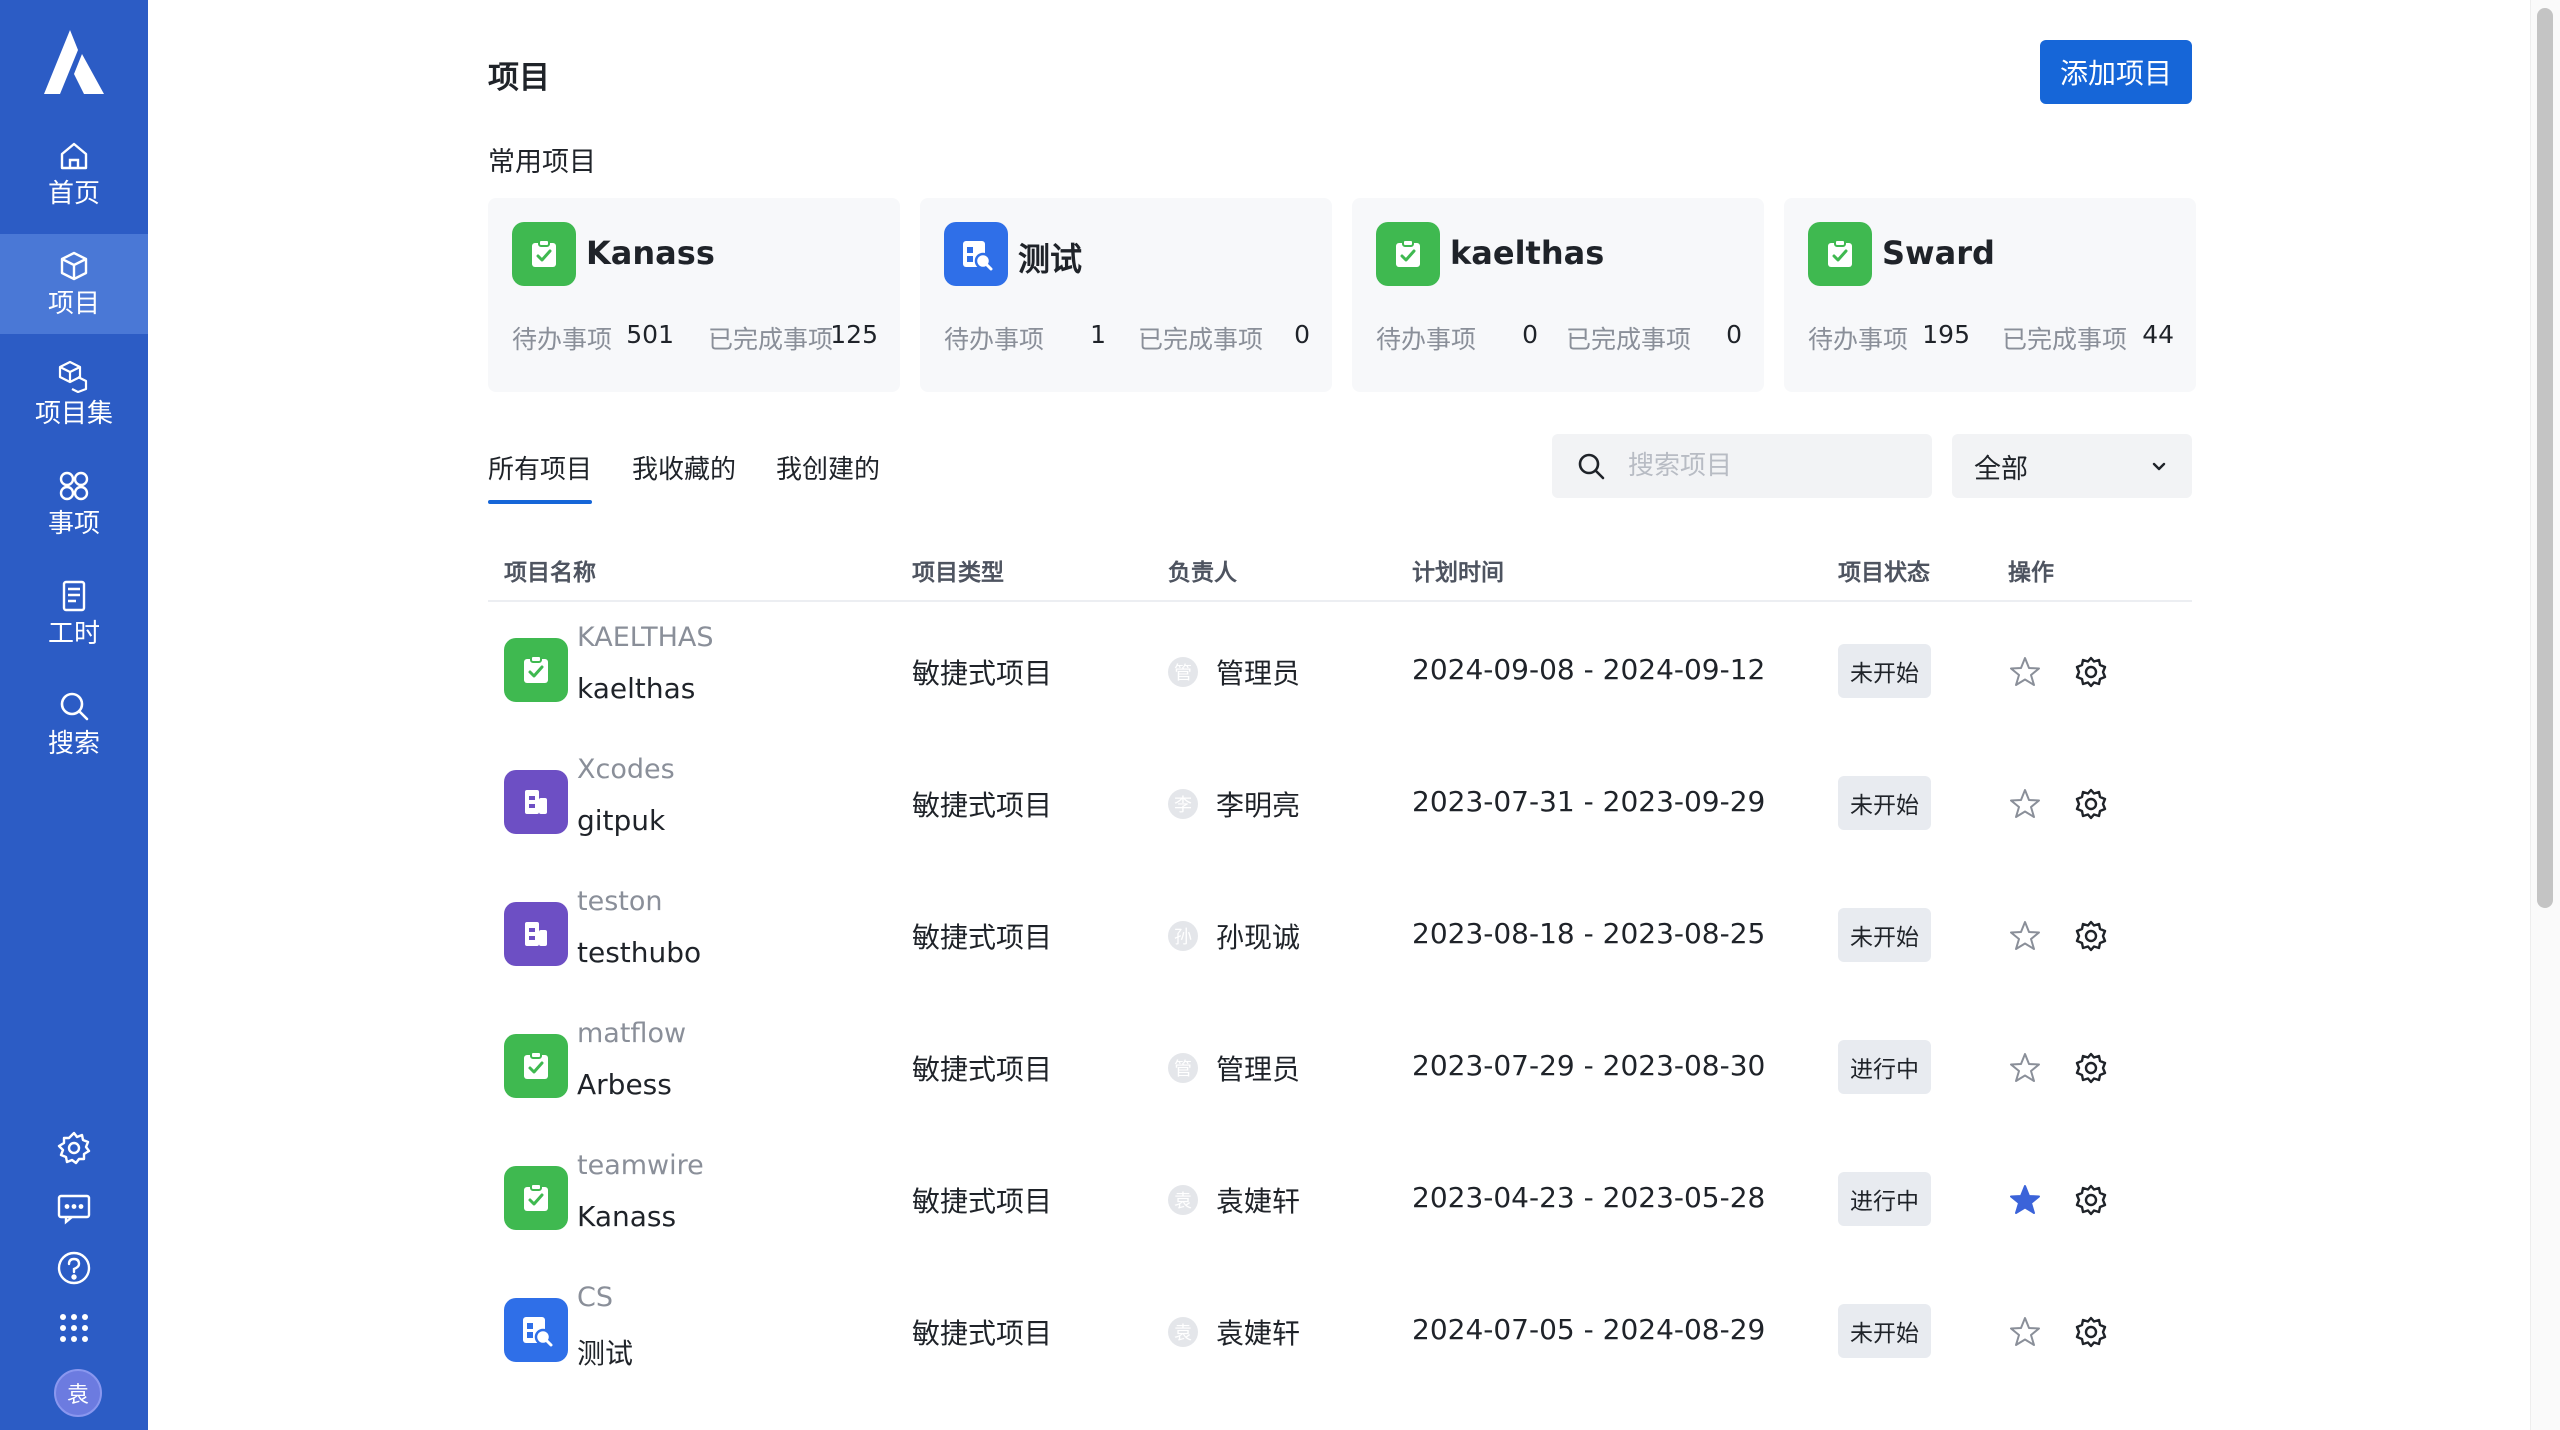 The height and width of the screenshot is (1430, 2560). What do you see at coordinates (2158, 334) in the screenshot?
I see `card-done-count: 44` at bounding box center [2158, 334].